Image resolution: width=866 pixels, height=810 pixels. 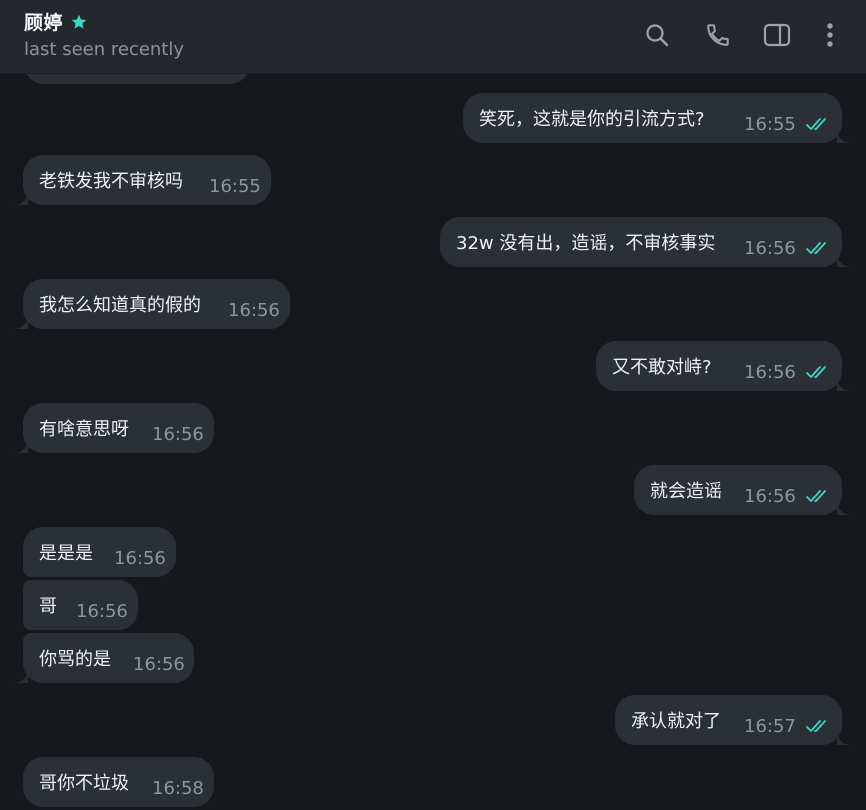 What do you see at coordinates (676, 721) in the screenshot?
I see `message-text: 承认就对了` at bounding box center [676, 721].